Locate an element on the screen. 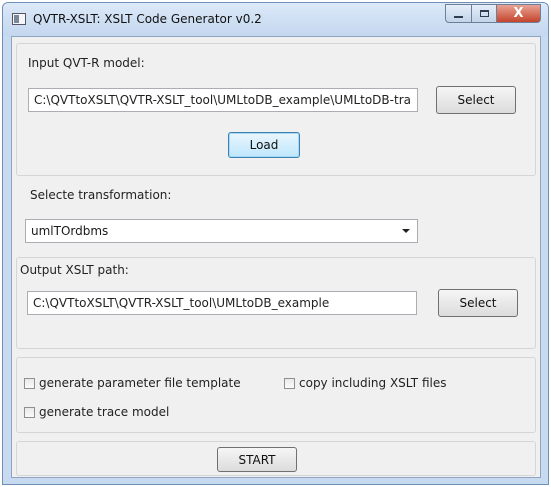  close-icon: X is located at coordinates (518, 13).